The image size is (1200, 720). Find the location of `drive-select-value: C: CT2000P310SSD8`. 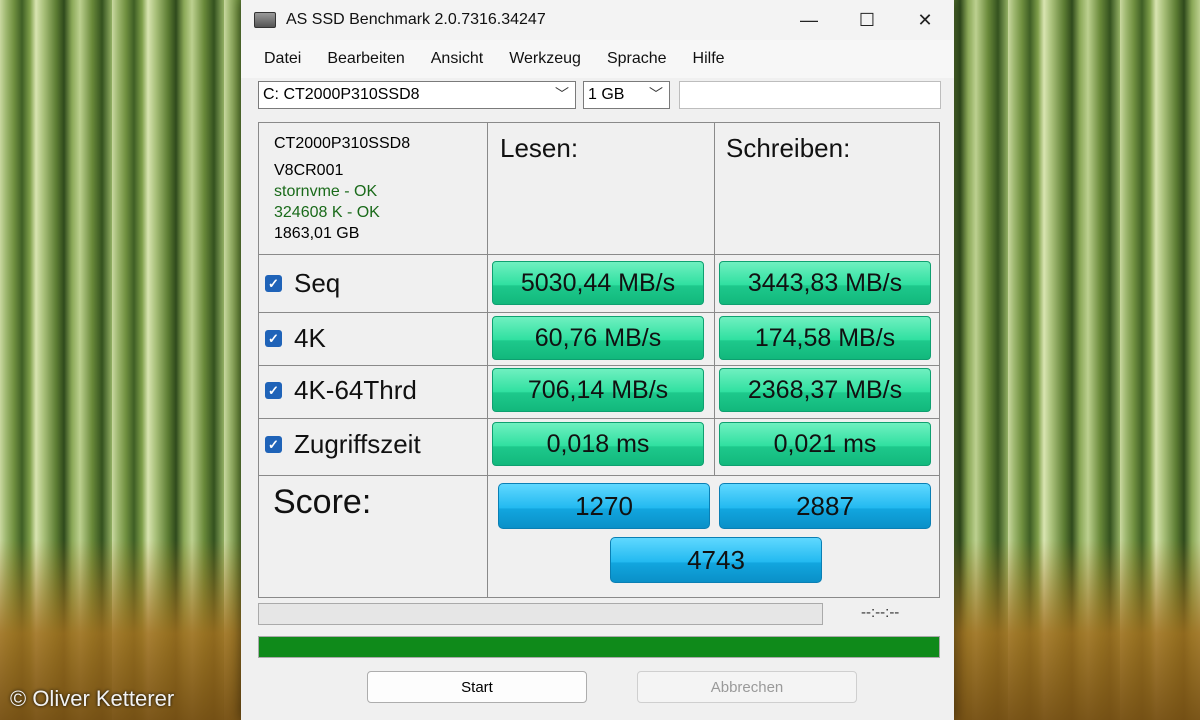

drive-select-value: C: CT2000P310SSD8 is located at coordinates (341, 94).